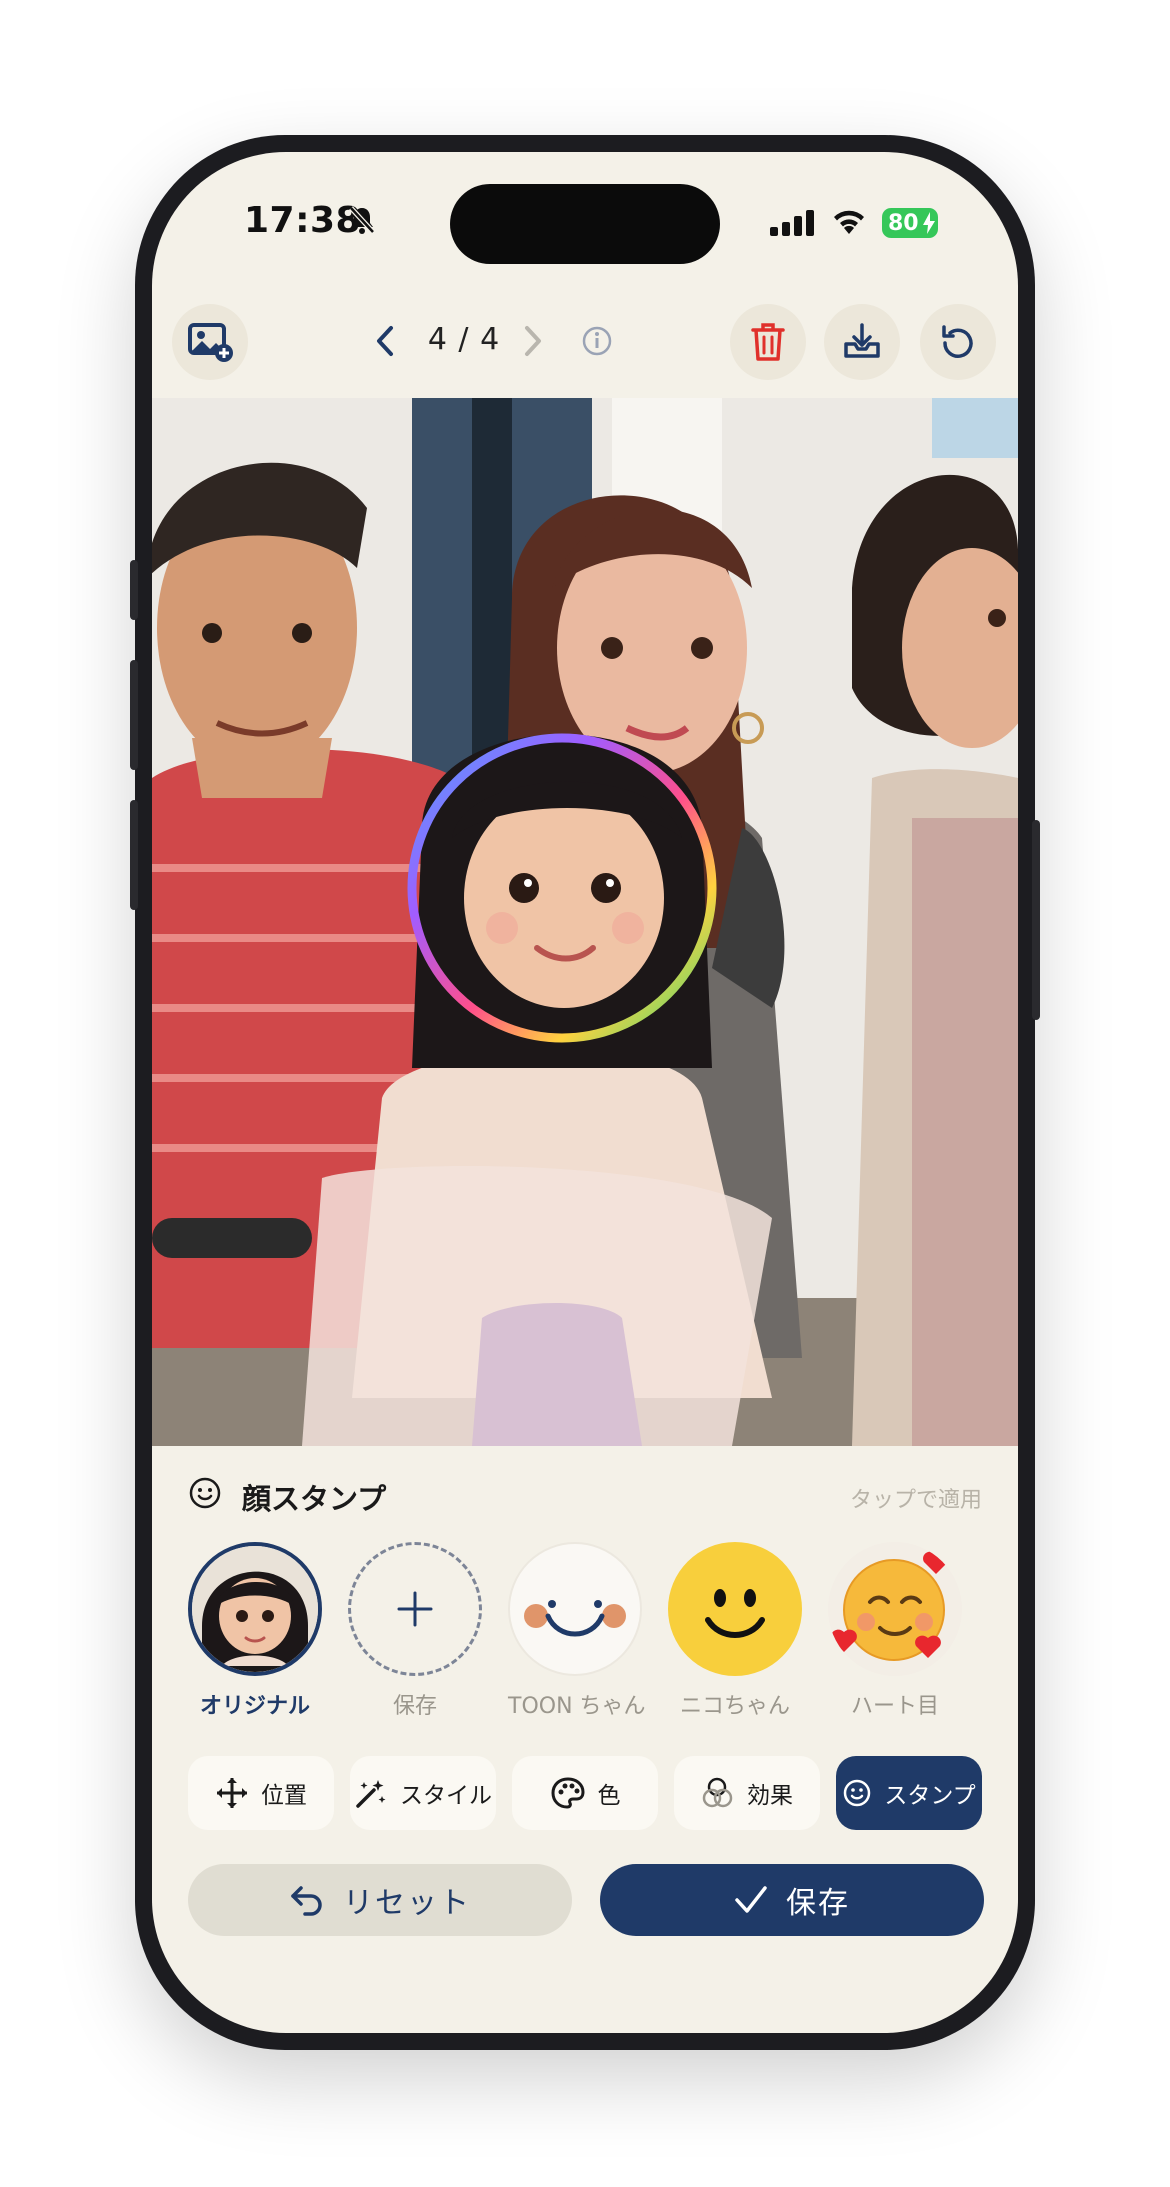 The height and width of the screenshot is (2187, 1170). I want to click on plus-icon, so click(415, 1609).